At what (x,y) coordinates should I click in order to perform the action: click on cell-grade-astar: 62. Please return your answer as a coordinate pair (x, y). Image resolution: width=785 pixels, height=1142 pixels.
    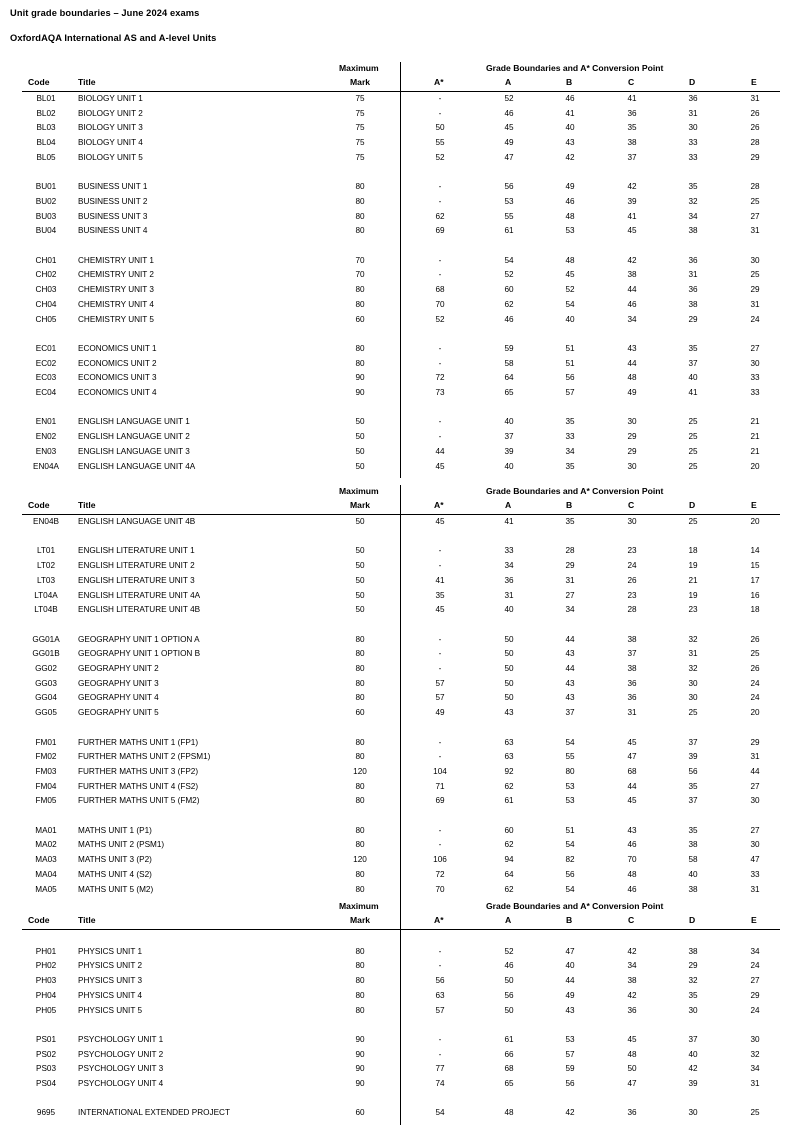
    Looking at the image, I should click on (440, 216).